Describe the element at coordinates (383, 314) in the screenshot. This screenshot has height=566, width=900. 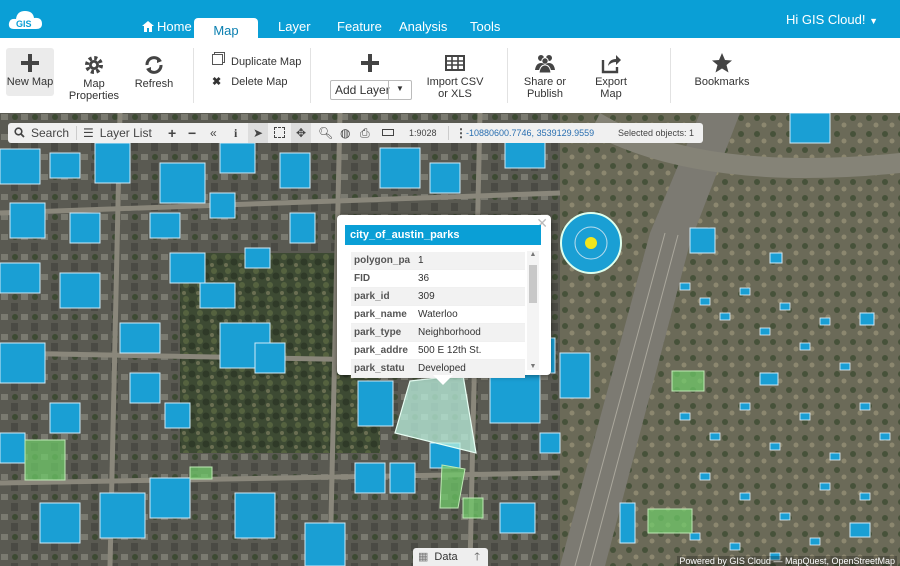
I see `attr-key: park_name` at that location.